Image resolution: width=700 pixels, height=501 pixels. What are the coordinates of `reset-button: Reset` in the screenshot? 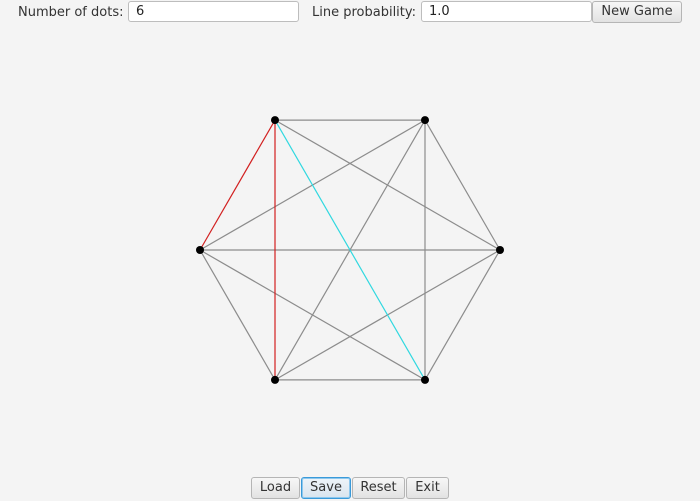 It's located at (378, 488).